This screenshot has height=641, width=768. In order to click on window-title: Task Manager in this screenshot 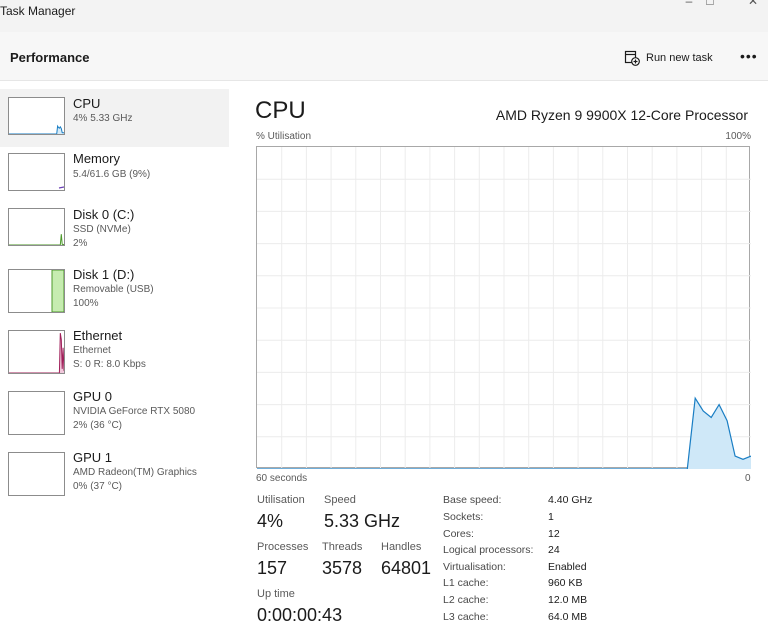, I will do `click(38, 11)`.